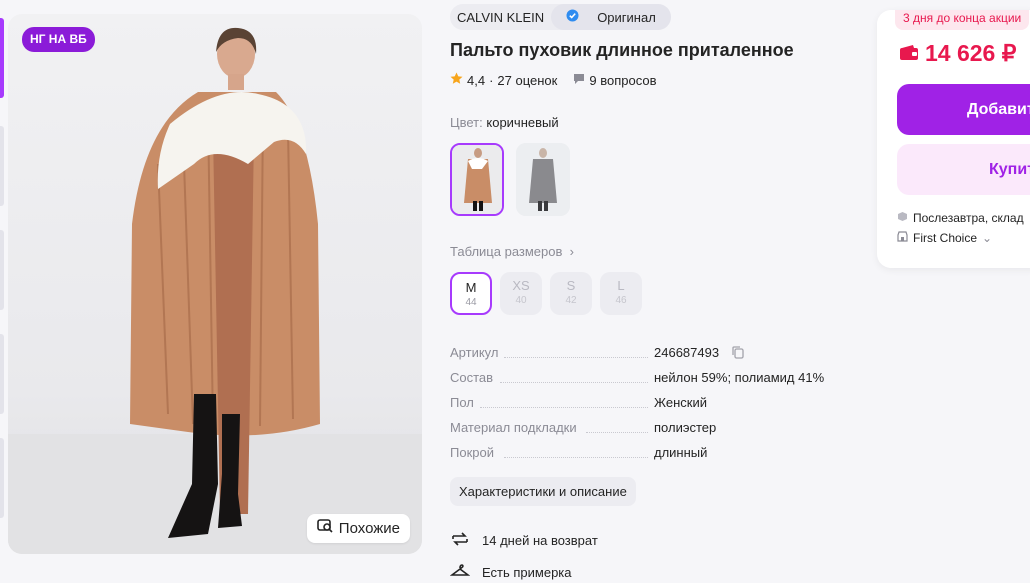 The width and height of the screenshot is (1030, 583). Describe the element at coordinates (987, 238) in the screenshot. I see `chevron-down-icon: ⌄` at that location.